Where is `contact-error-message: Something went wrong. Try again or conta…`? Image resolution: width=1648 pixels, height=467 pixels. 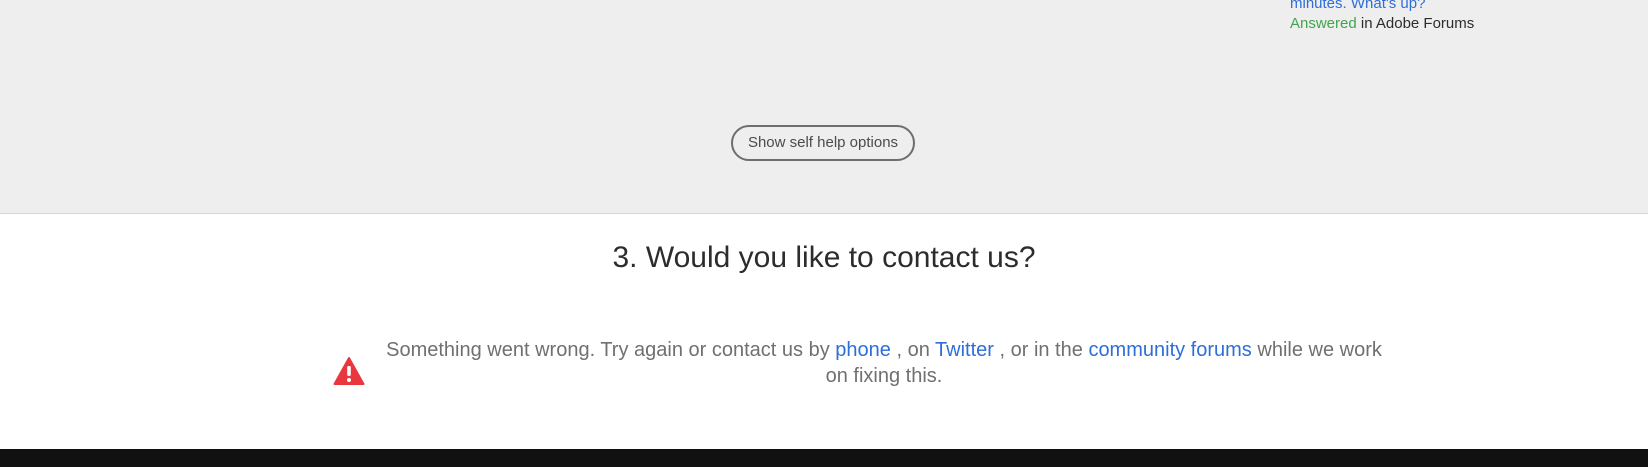
contact-error-message: Something went wrong. Try again or conta… is located at coordinates (884, 363).